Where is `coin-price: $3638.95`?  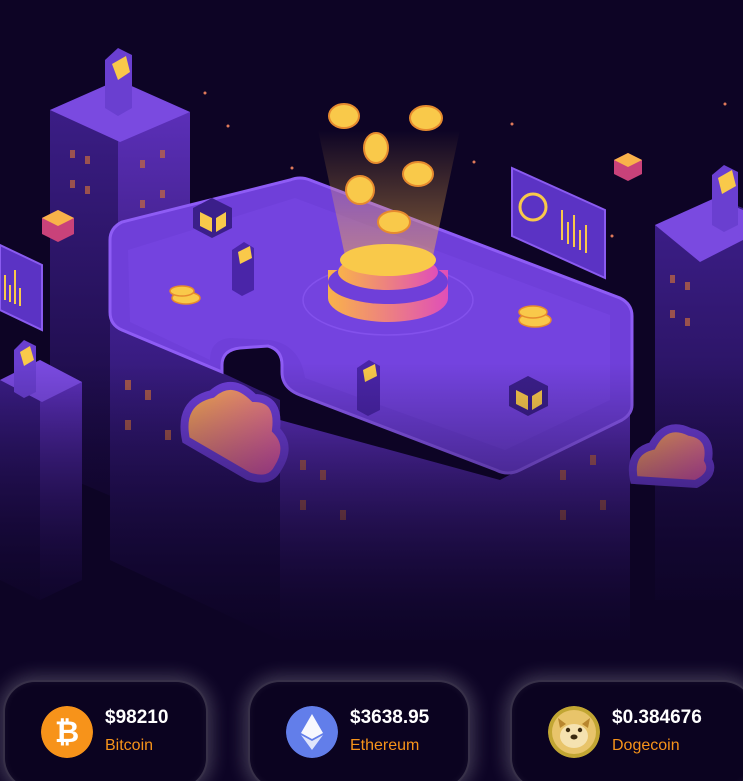 coin-price: $3638.95 is located at coordinates (390, 717).